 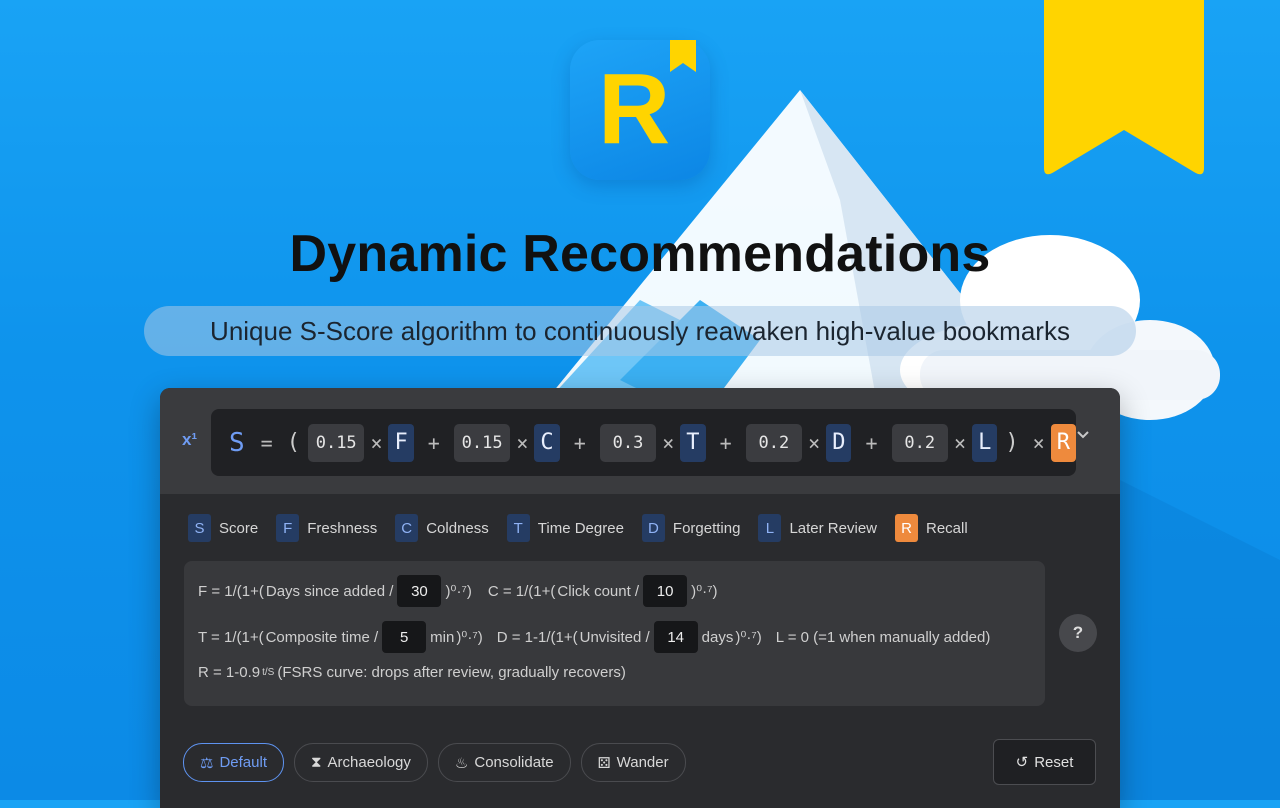 What do you see at coordinates (693, 442) in the screenshot?
I see `letter-t: T` at bounding box center [693, 442].